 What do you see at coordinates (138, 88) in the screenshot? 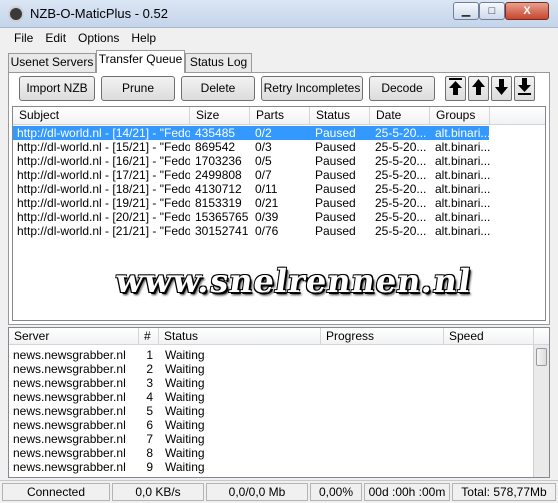
I see `prune-button: Prune` at bounding box center [138, 88].